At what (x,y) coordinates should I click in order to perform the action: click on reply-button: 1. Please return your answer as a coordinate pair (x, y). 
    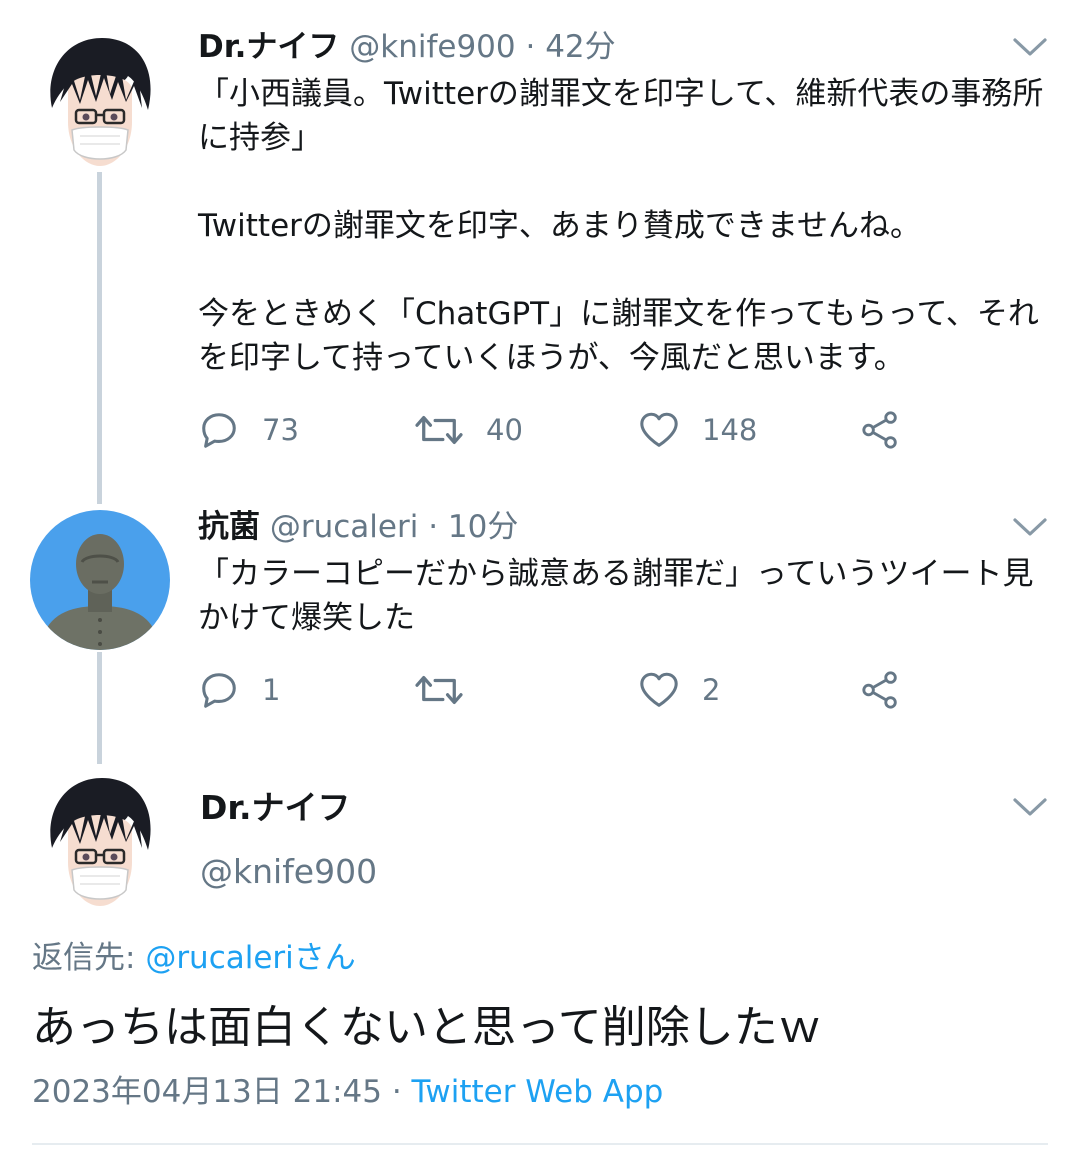
    Looking at the image, I should click on (239, 690).